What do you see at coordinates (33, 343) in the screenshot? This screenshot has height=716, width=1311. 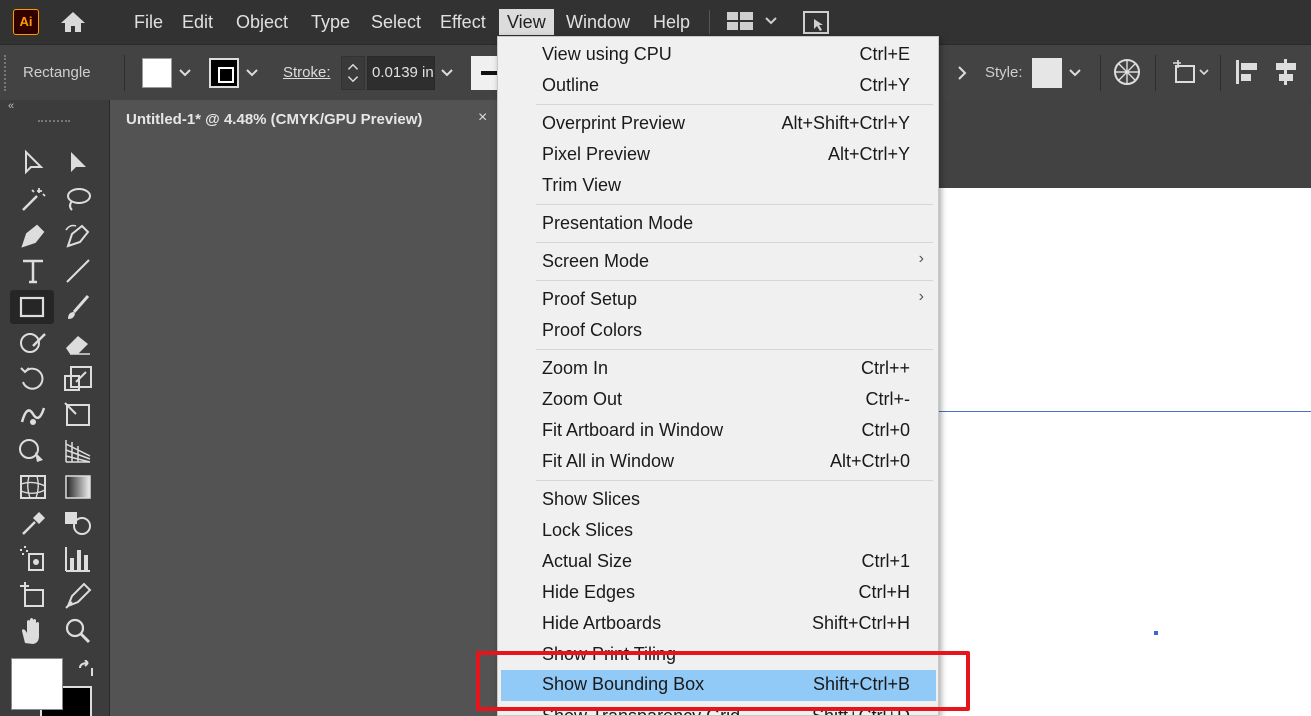 I see `shaper-tool-icon` at bounding box center [33, 343].